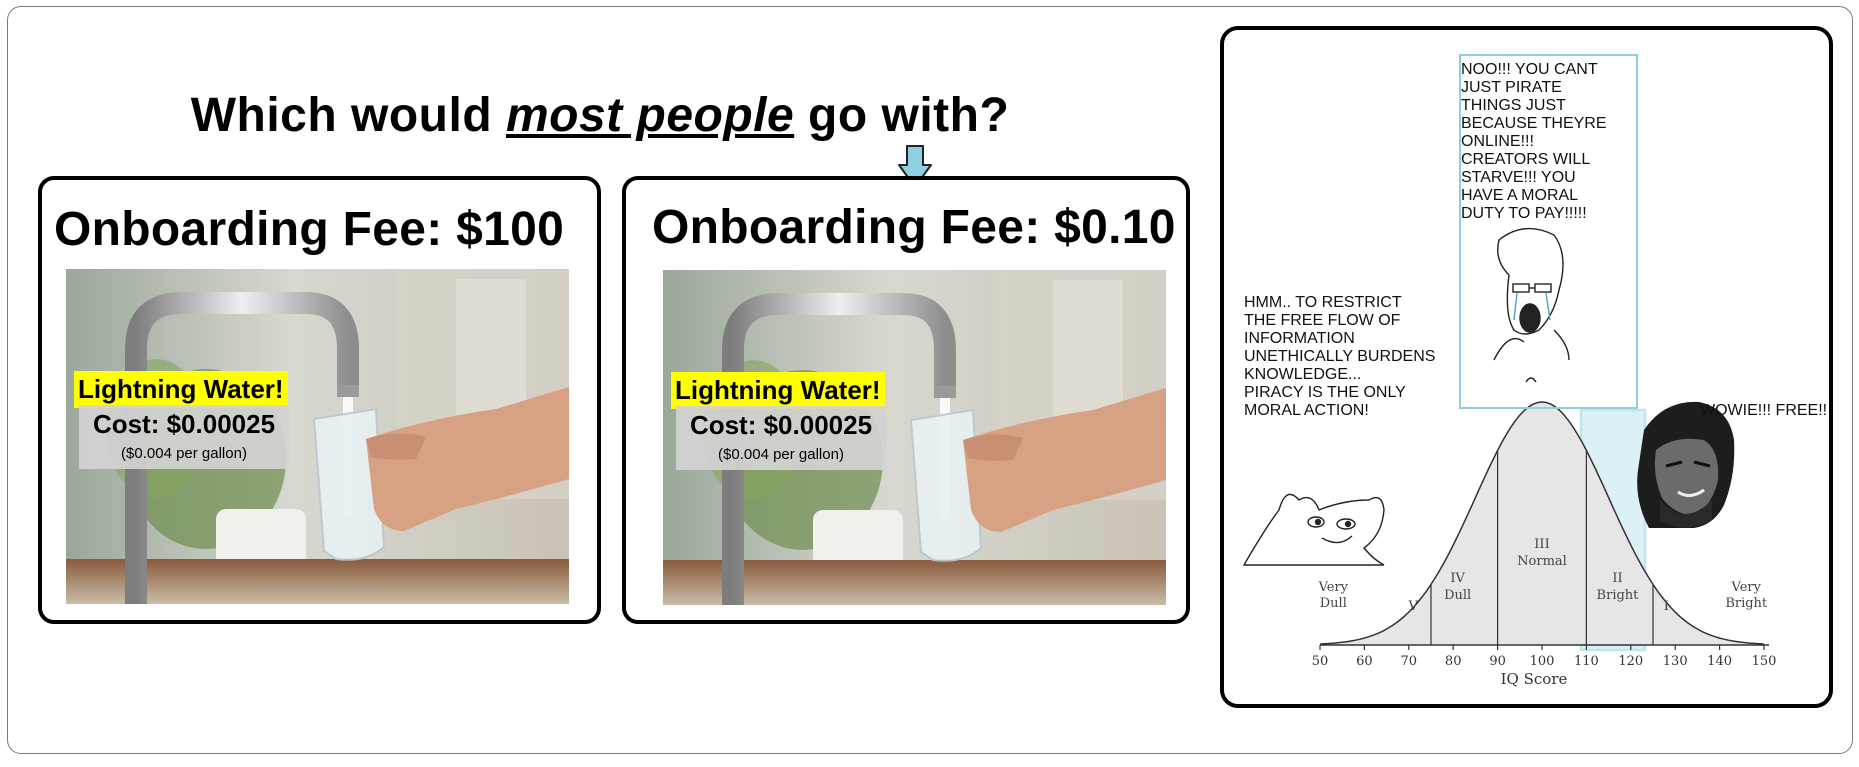 The width and height of the screenshot is (1859, 767). What do you see at coordinates (1534, 679) in the screenshot?
I see `x-axis-label: IQ Score` at bounding box center [1534, 679].